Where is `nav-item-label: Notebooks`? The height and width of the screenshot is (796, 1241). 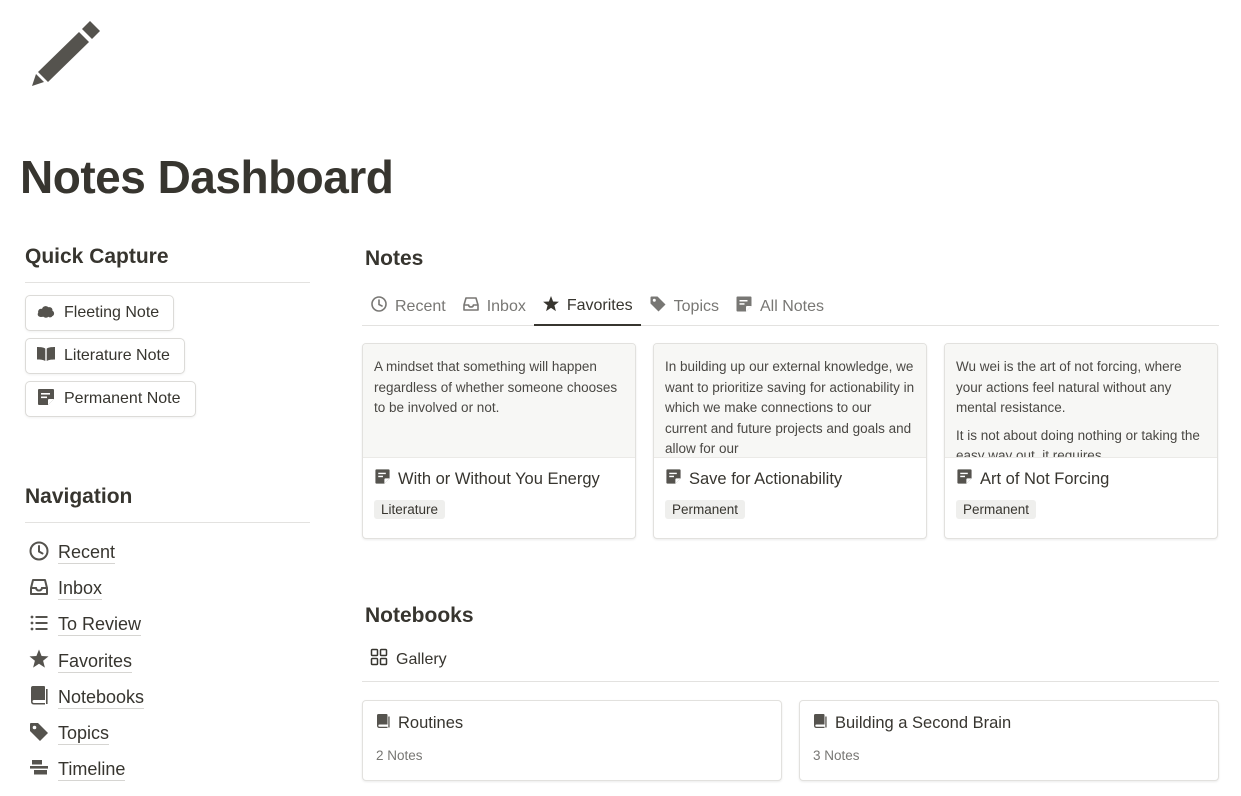
nav-item-label: Notebooks is located at coordinates (101, 697).